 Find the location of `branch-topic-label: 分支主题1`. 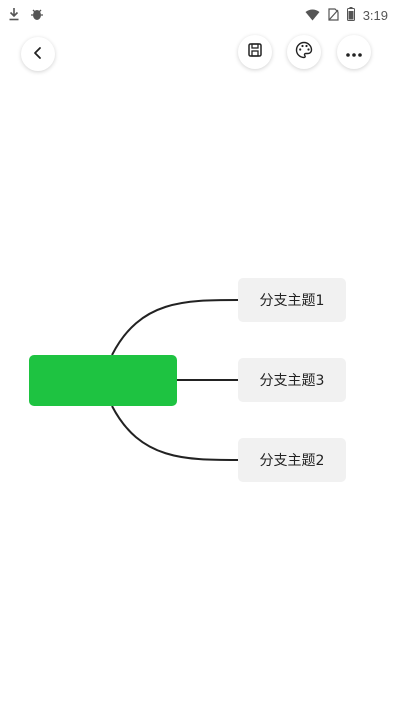

branch-topic-label: 分支主题1 is located at coordinates (292, 301).